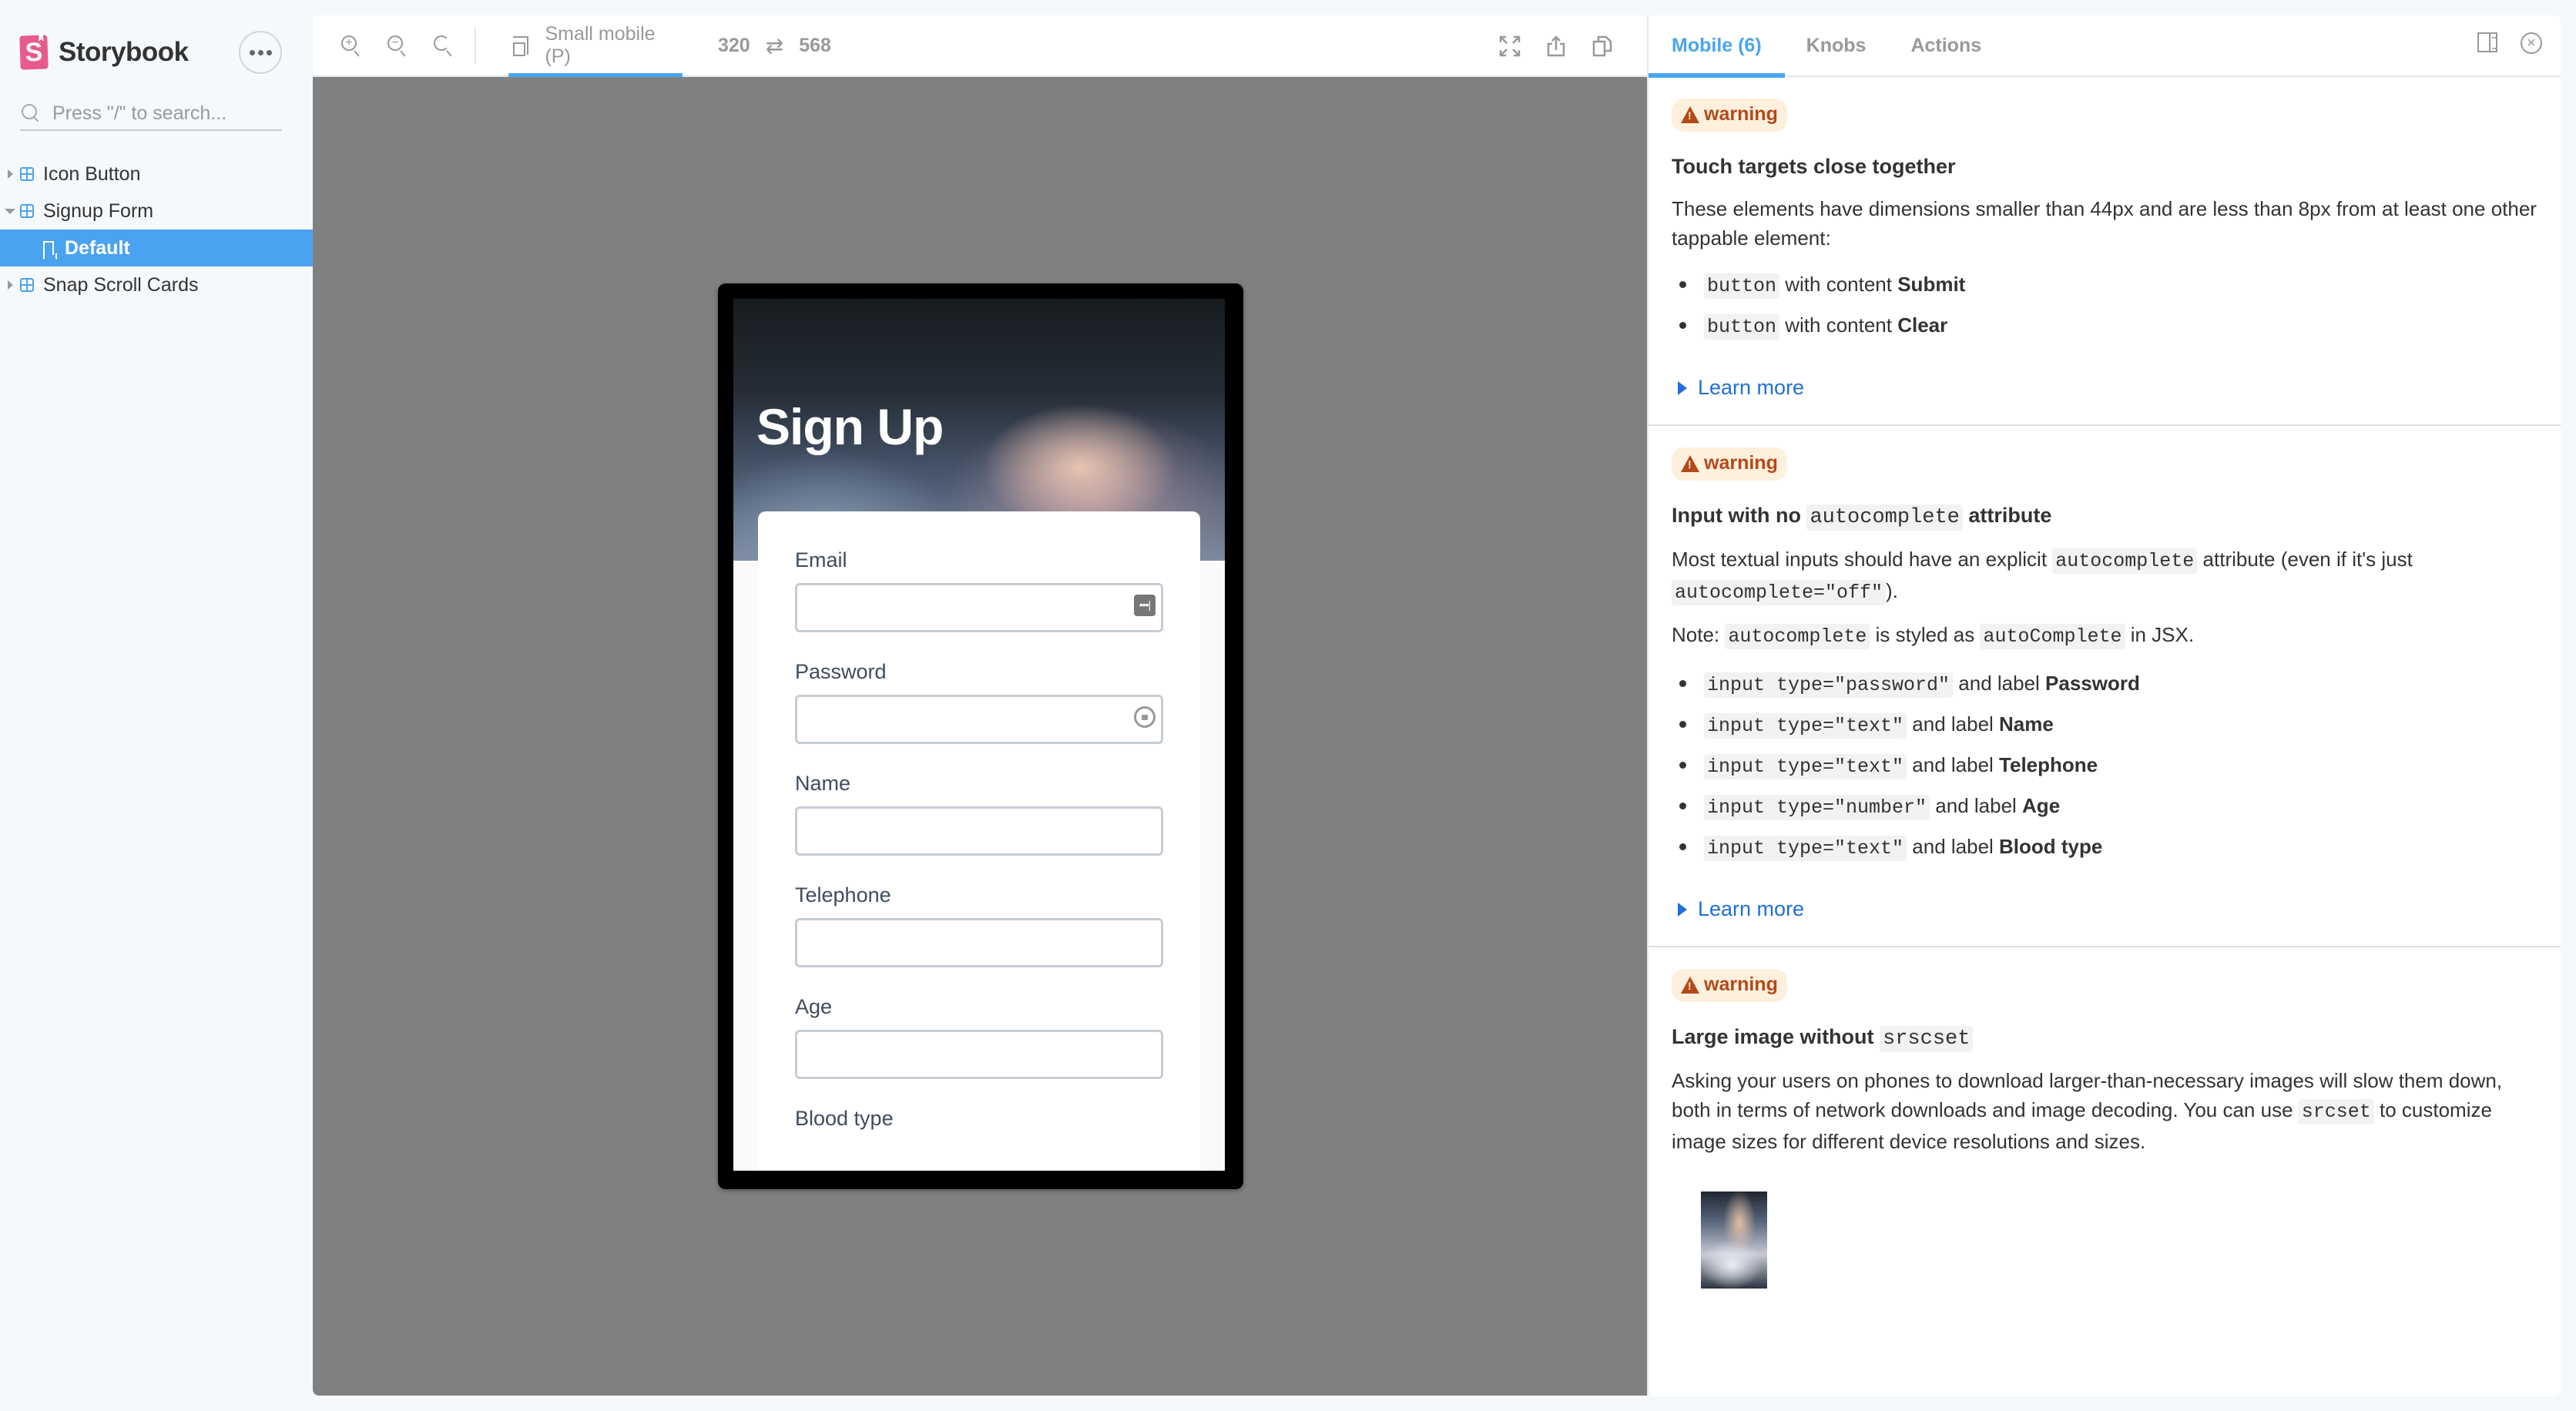  Describe the element at coordinates (821, 559) in the screenshot. I see `field-label: Email` at that location.